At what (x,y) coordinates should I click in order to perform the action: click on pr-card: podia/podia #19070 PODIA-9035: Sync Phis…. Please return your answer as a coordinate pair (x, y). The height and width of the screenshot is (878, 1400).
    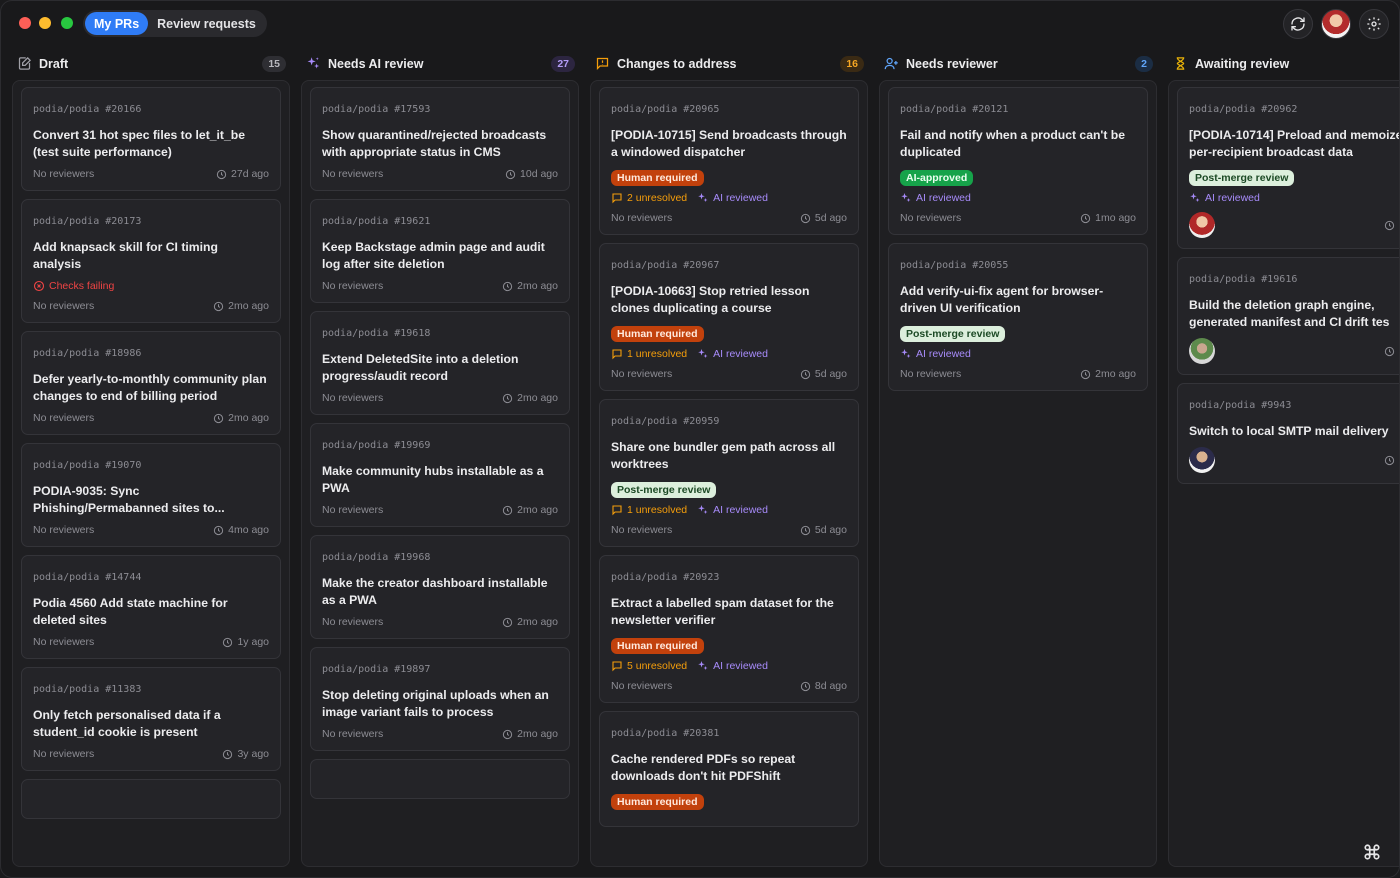
    Looking at the image, I should click on (151, 495).